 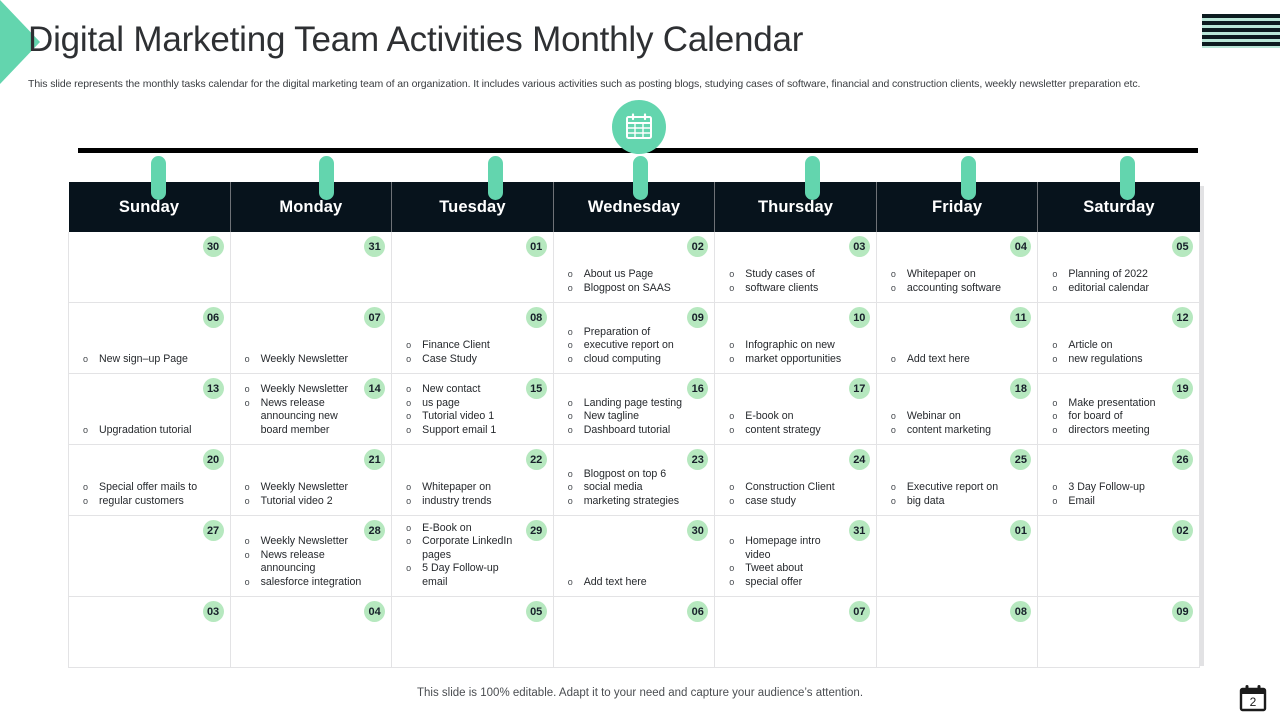 I want to click on task-item: Planning of 2022, so click(x=1122, y=275).